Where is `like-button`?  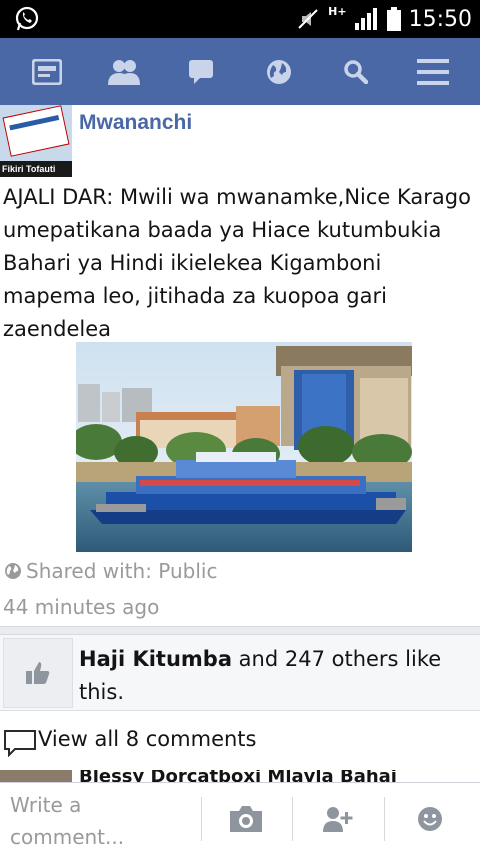
like-button is located at coordinates (38, 673).